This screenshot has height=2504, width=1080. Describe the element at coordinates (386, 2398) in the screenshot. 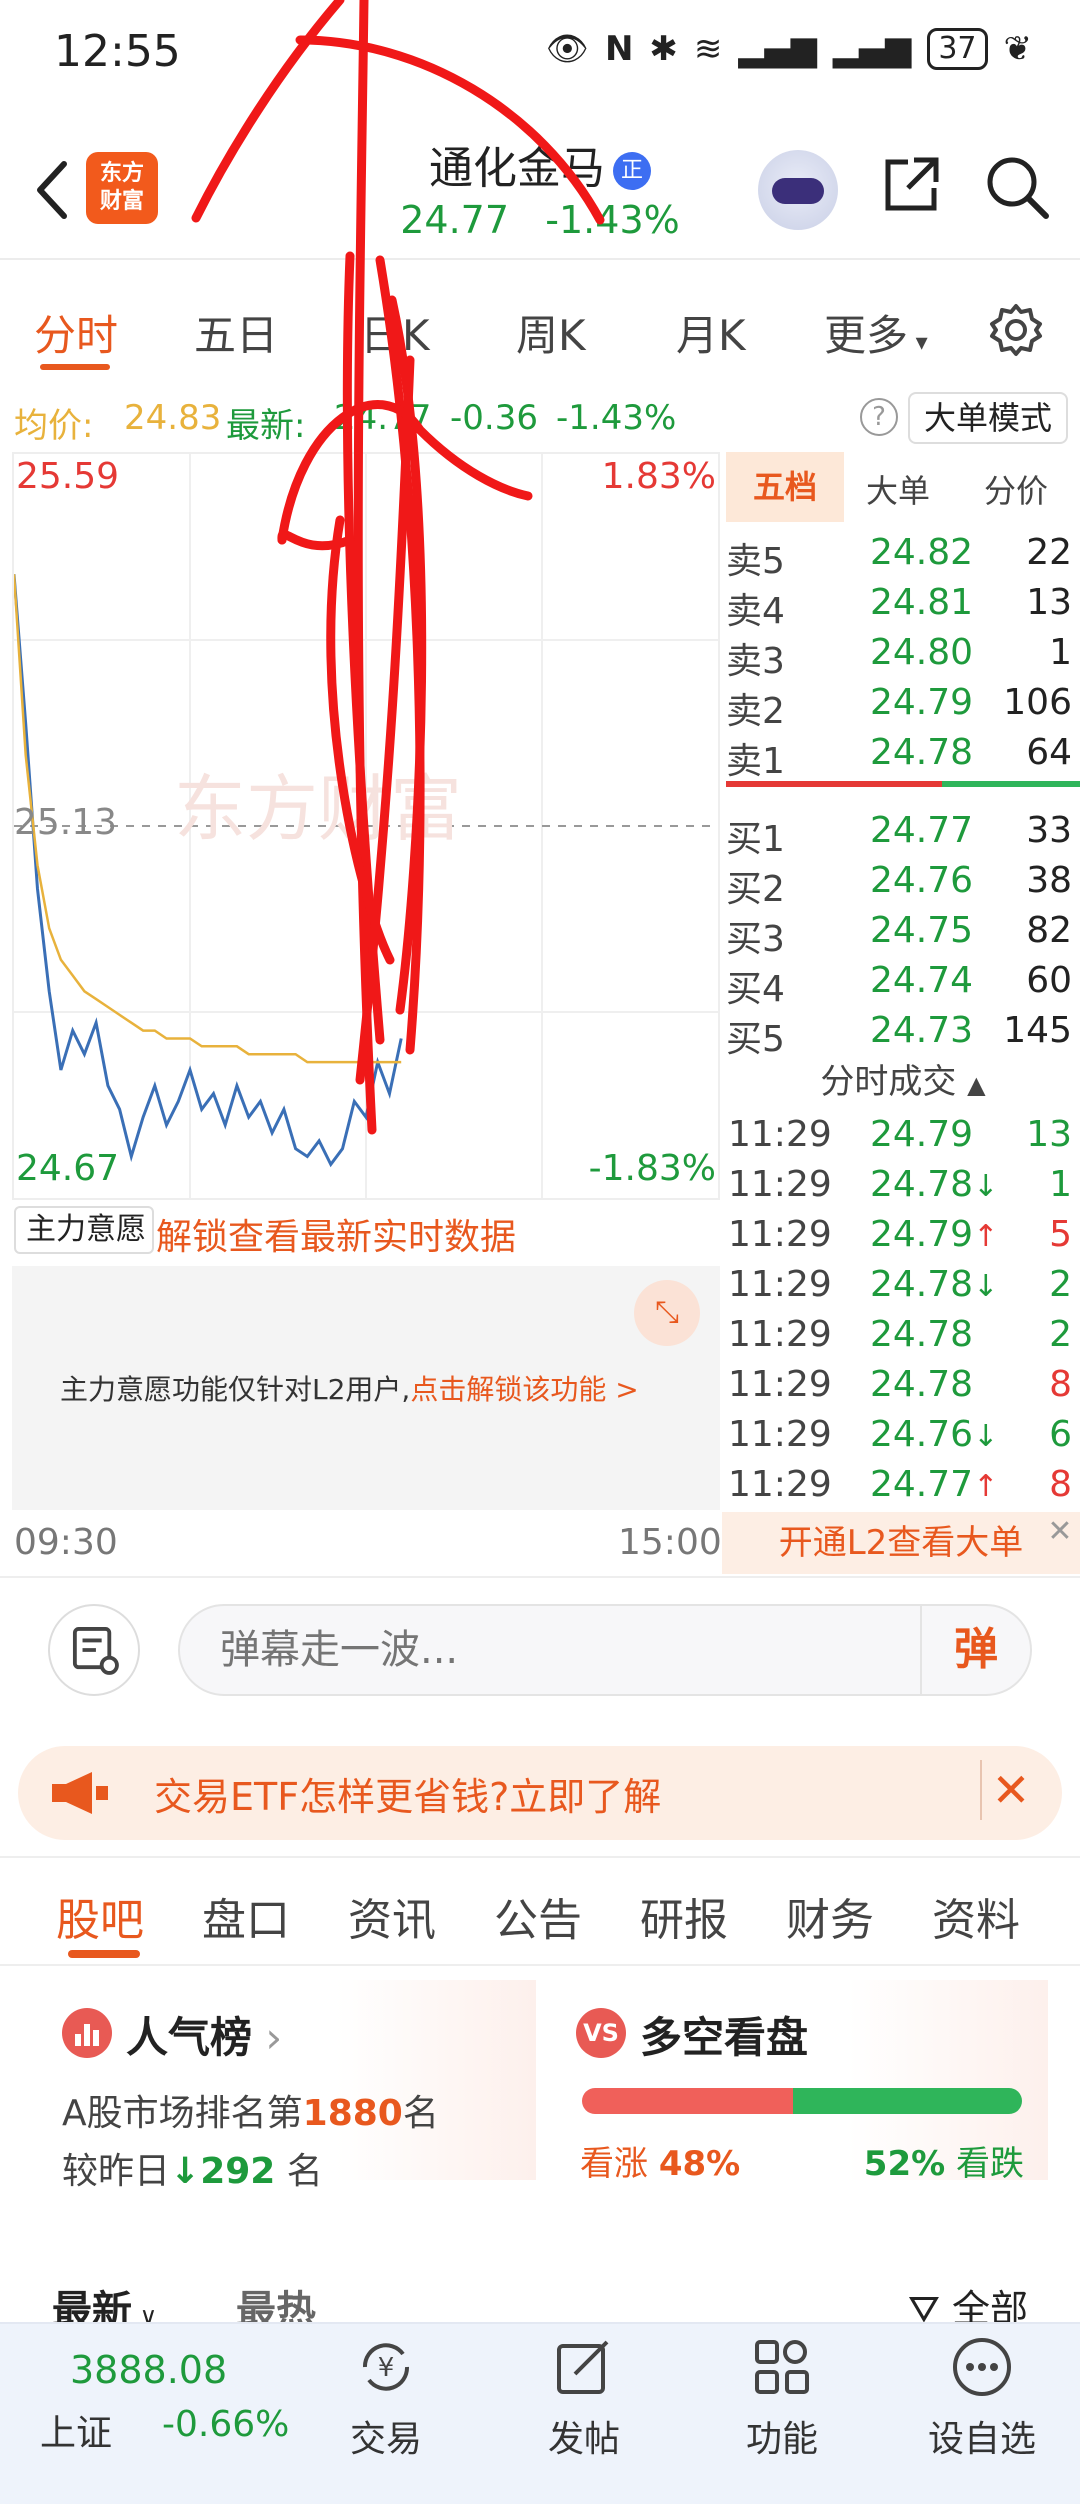

I see `nav-trade: ¥ 交易` at that location.